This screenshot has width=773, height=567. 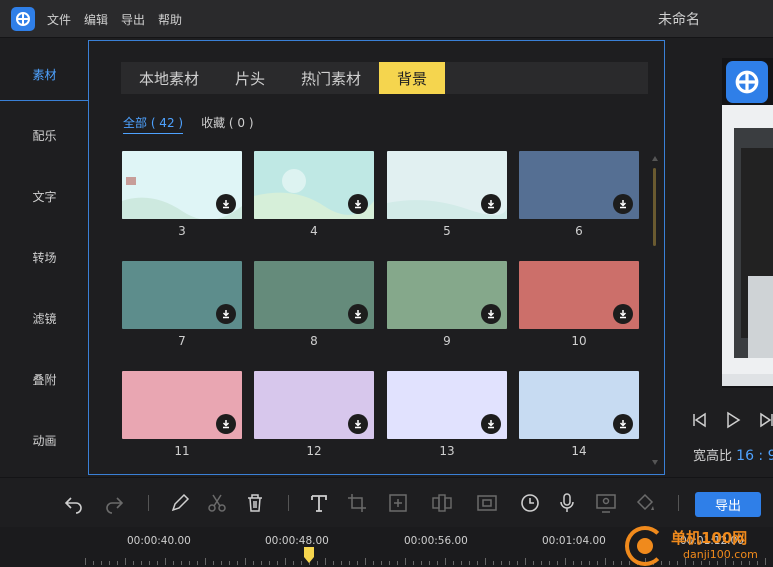 What do you see at coordinates (250, 78) in the screenshot?
I see `tab-intro: 片头` at bounding box center [250, 78].